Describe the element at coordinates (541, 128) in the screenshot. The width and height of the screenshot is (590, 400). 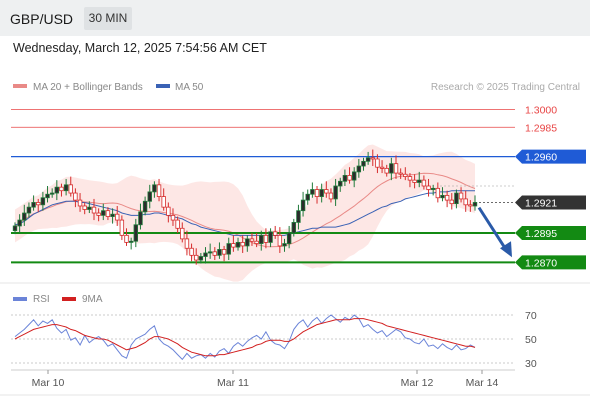
I see `level-label-1.2985: 1.2985` at that location.